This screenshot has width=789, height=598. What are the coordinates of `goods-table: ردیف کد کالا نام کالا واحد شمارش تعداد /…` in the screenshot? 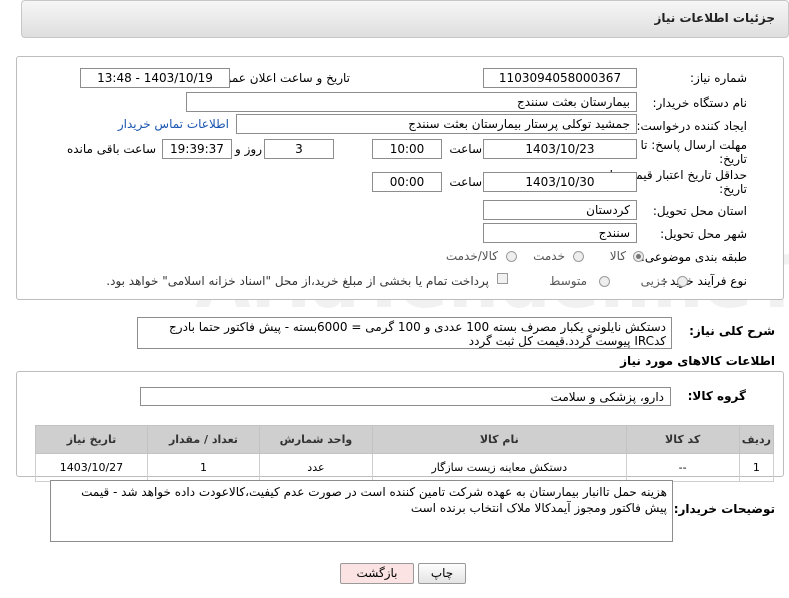 It's located at (405, 453).